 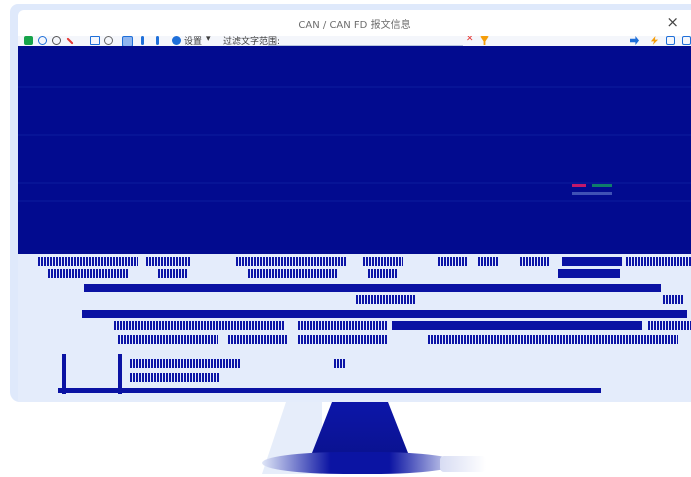 I want to click on settings-button-label: 设置, so click(x=193, y=41).